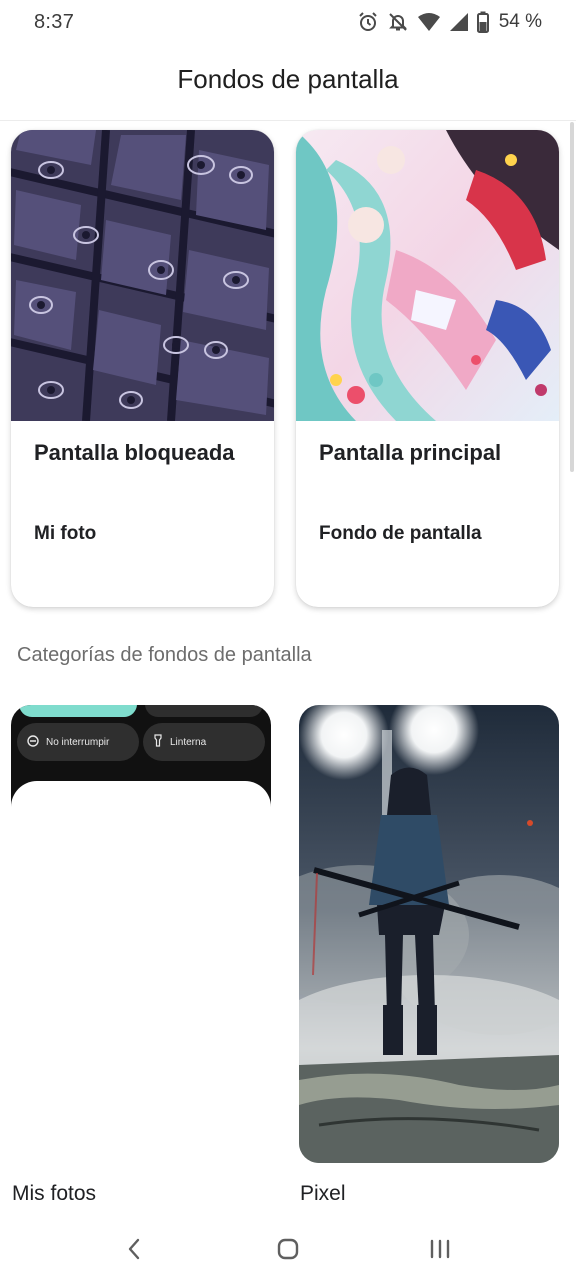 Image resolution: width=576 pixels, height=1280 pixels. I want to click on status-bar: 8:37 54 %, so click(288, 22).